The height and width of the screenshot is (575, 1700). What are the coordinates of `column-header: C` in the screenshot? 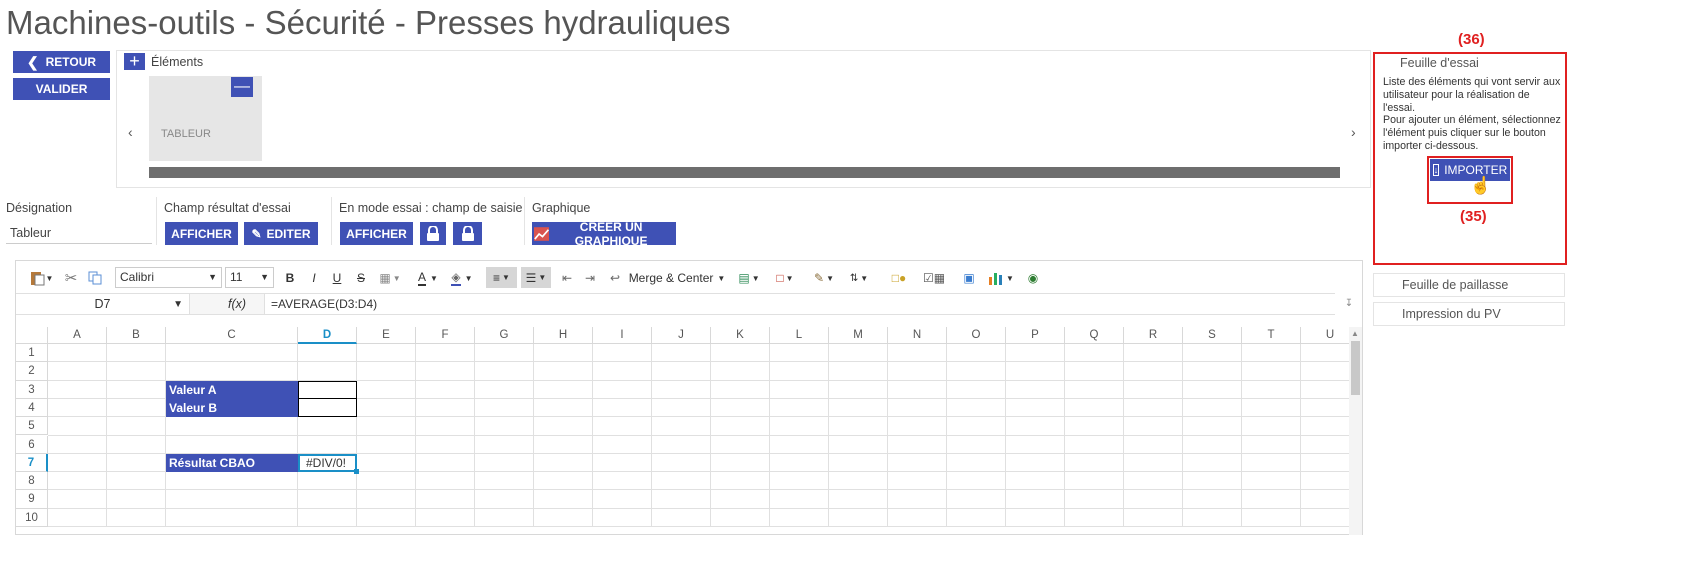 It's located at (232, 335).